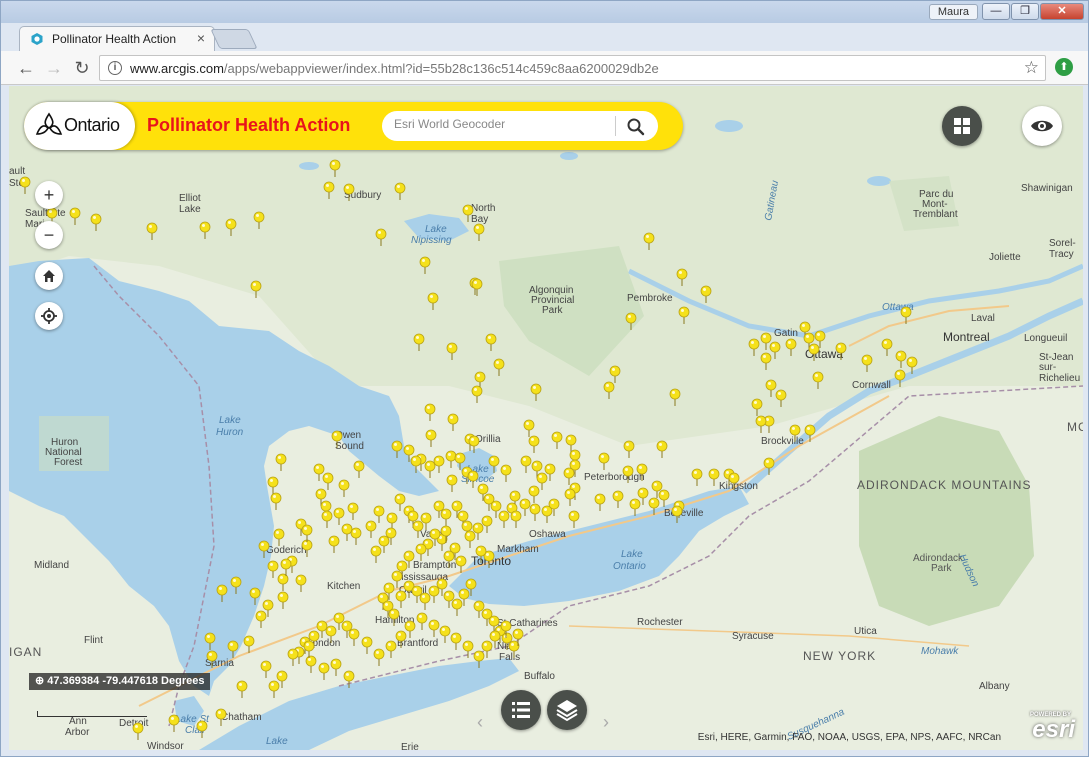 The height and width of the screenshot is (757, 1089). I want to click on user-profile-tag: Maura, so click(953, 12).